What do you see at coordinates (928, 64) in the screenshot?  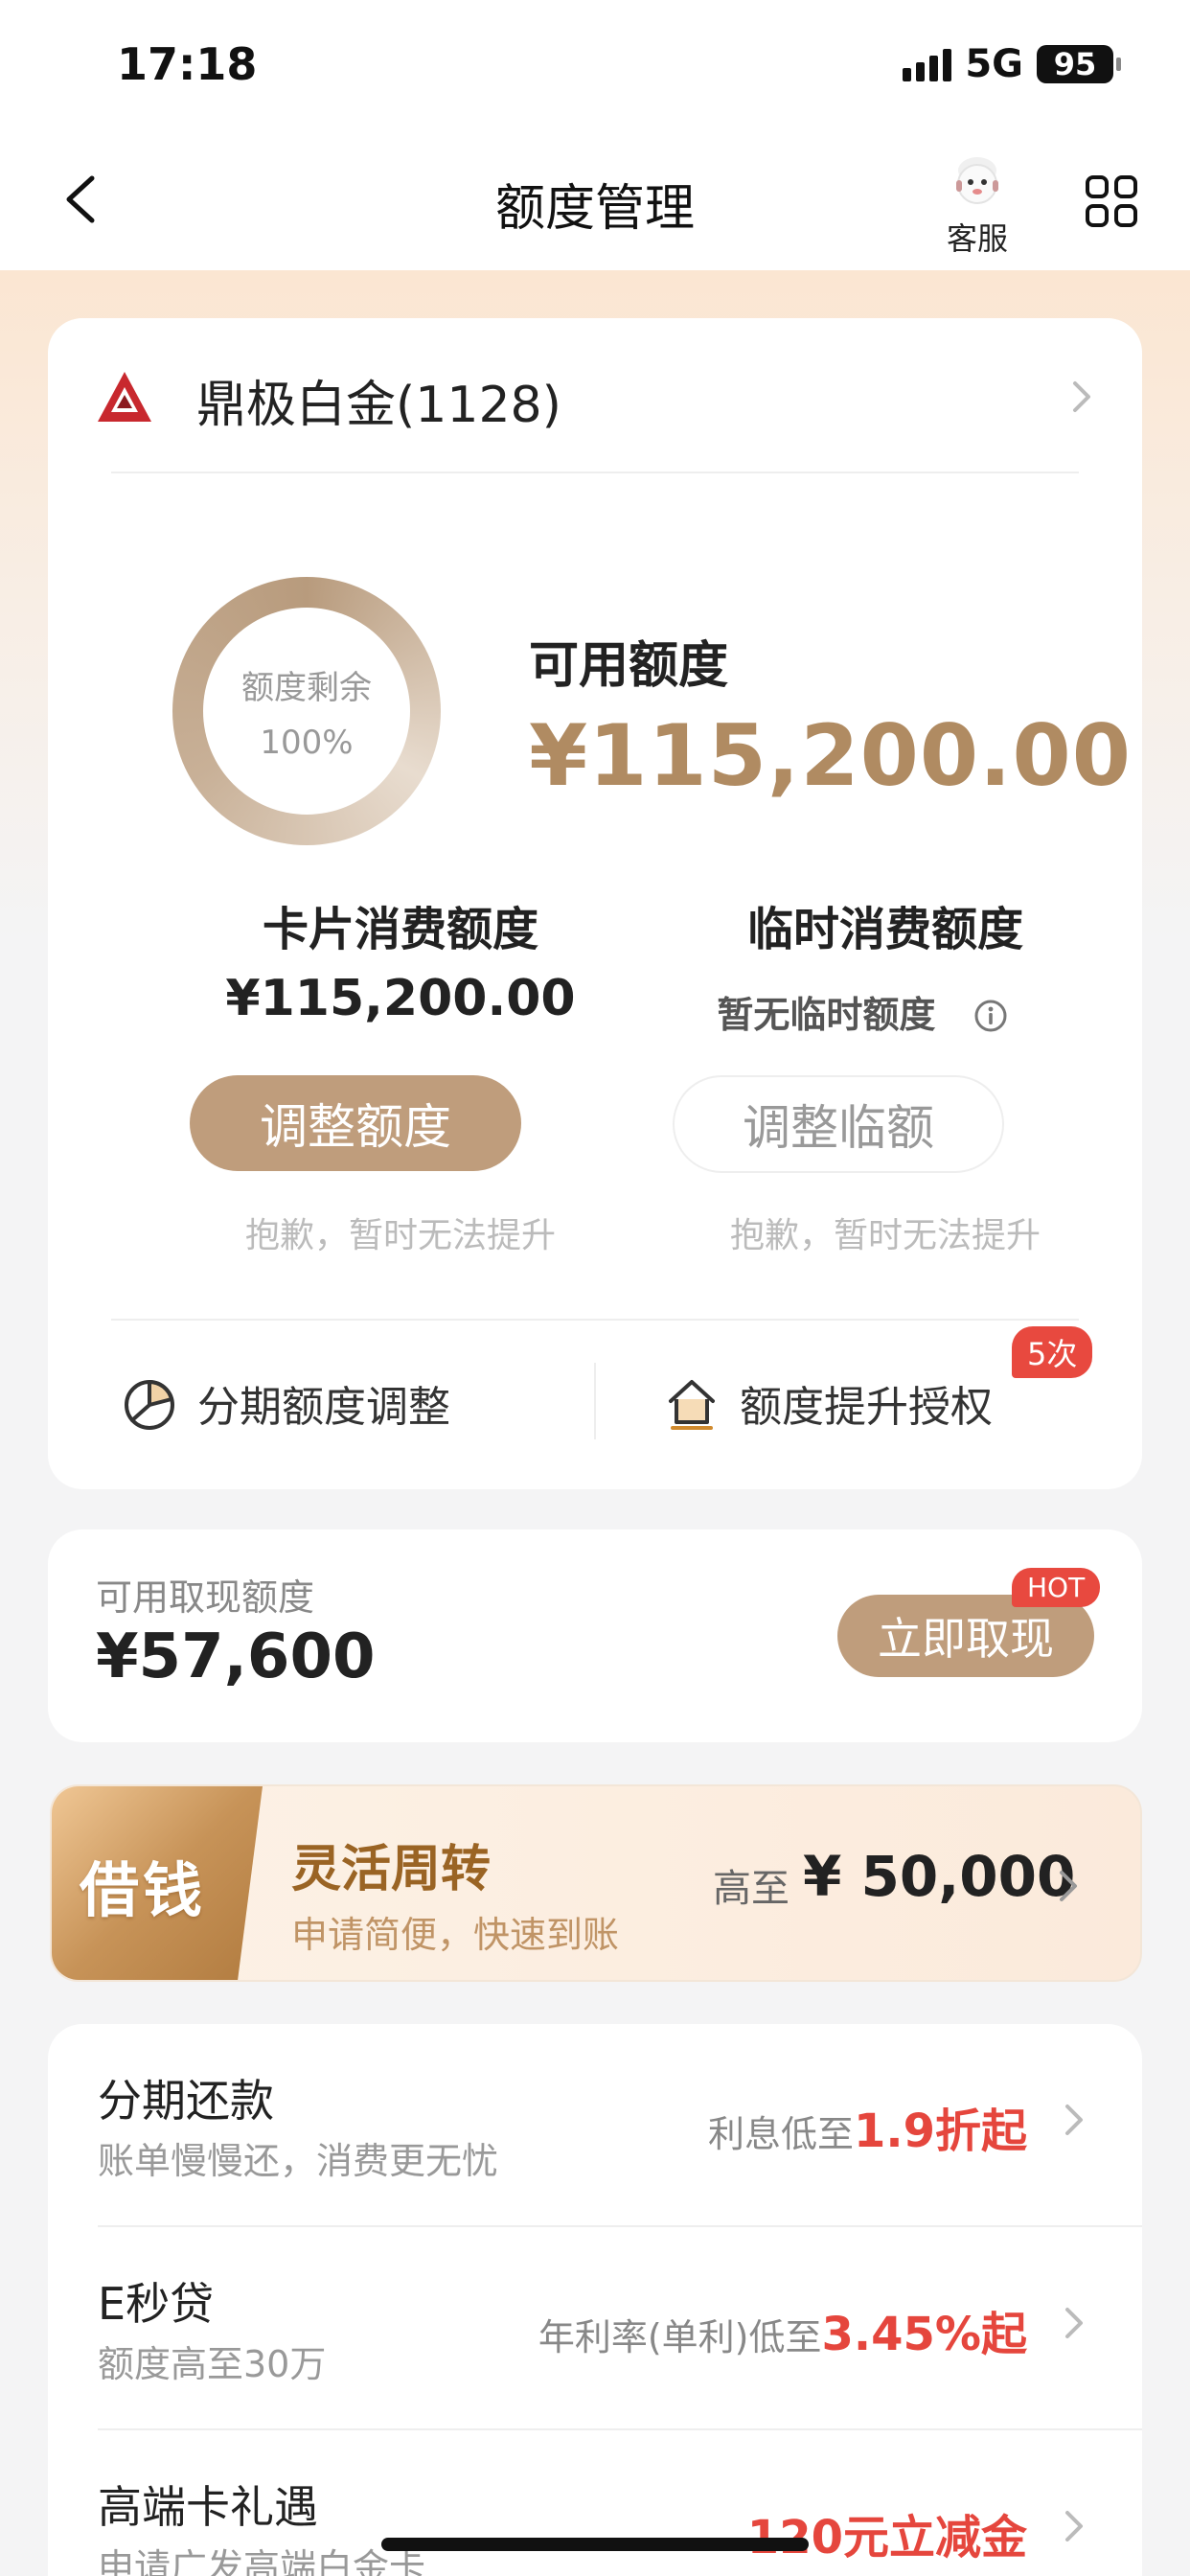 I see `signal-icon` at bounding box center [928, 64].